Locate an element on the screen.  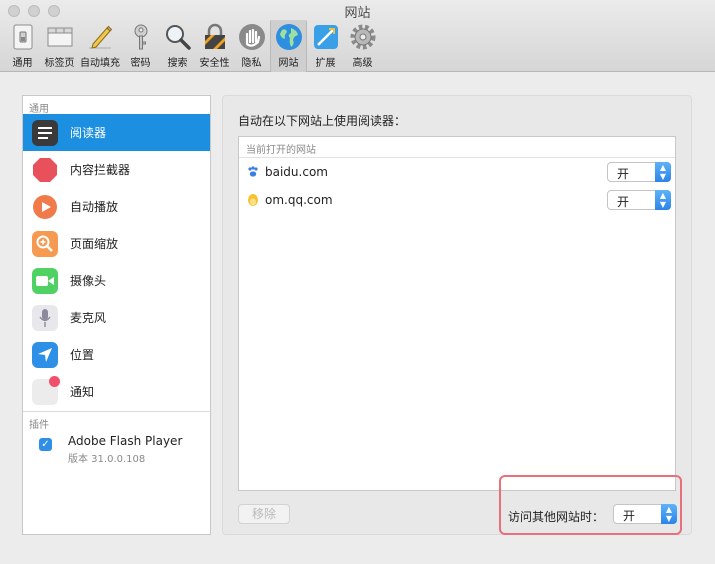
toolbar-advanced: 高级 is located at coordinates (362, 46).